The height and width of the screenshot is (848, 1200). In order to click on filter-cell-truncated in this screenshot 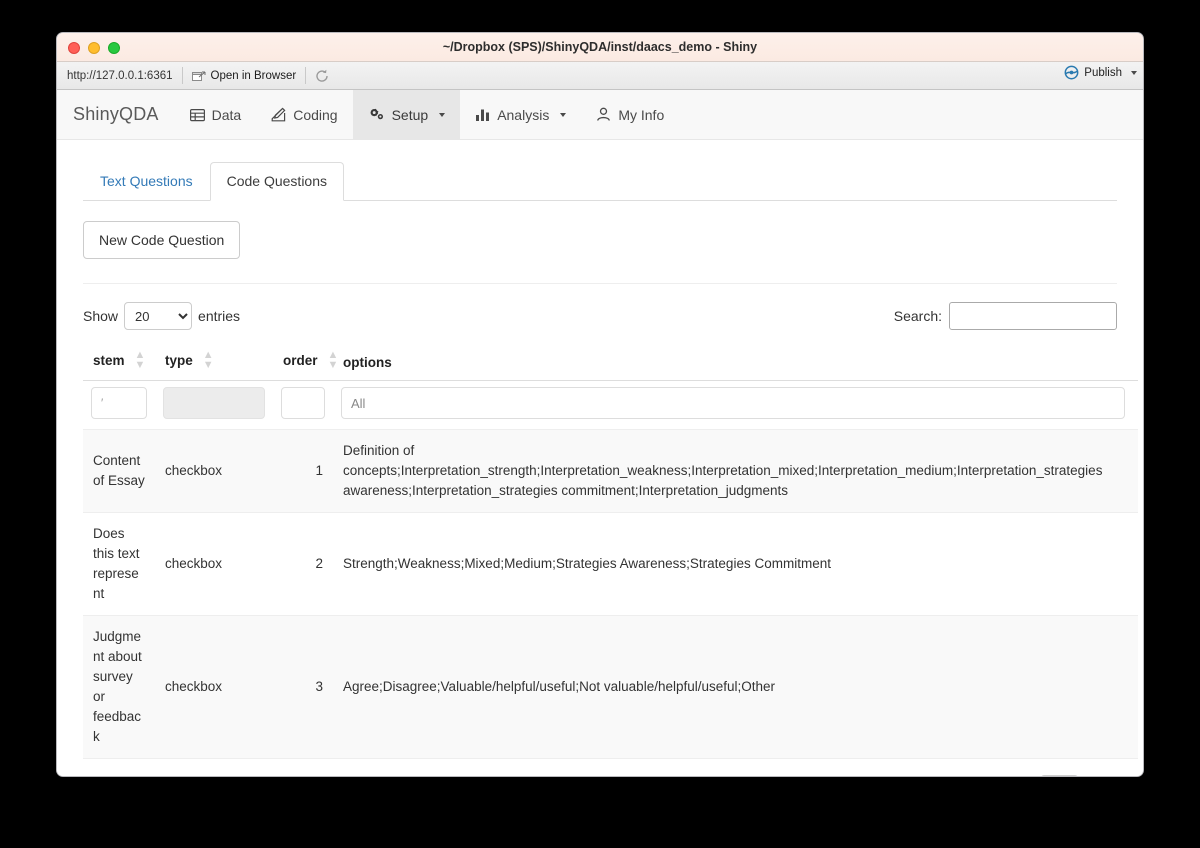, I will do `click(1135, 405)`.